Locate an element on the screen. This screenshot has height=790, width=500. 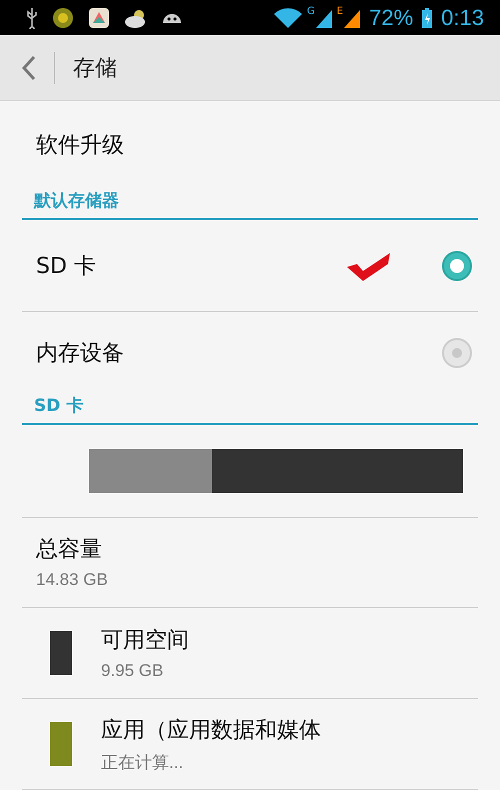
clock: 0:13 is located at coordinates (462, 17).